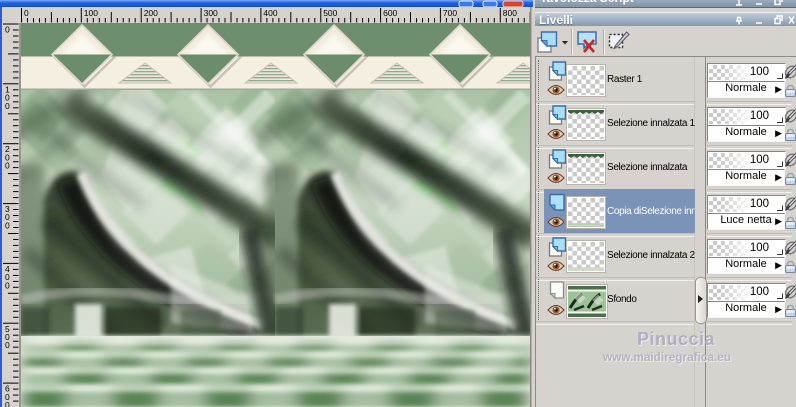  I want to click on svg-text: 400, so click(270, 13).